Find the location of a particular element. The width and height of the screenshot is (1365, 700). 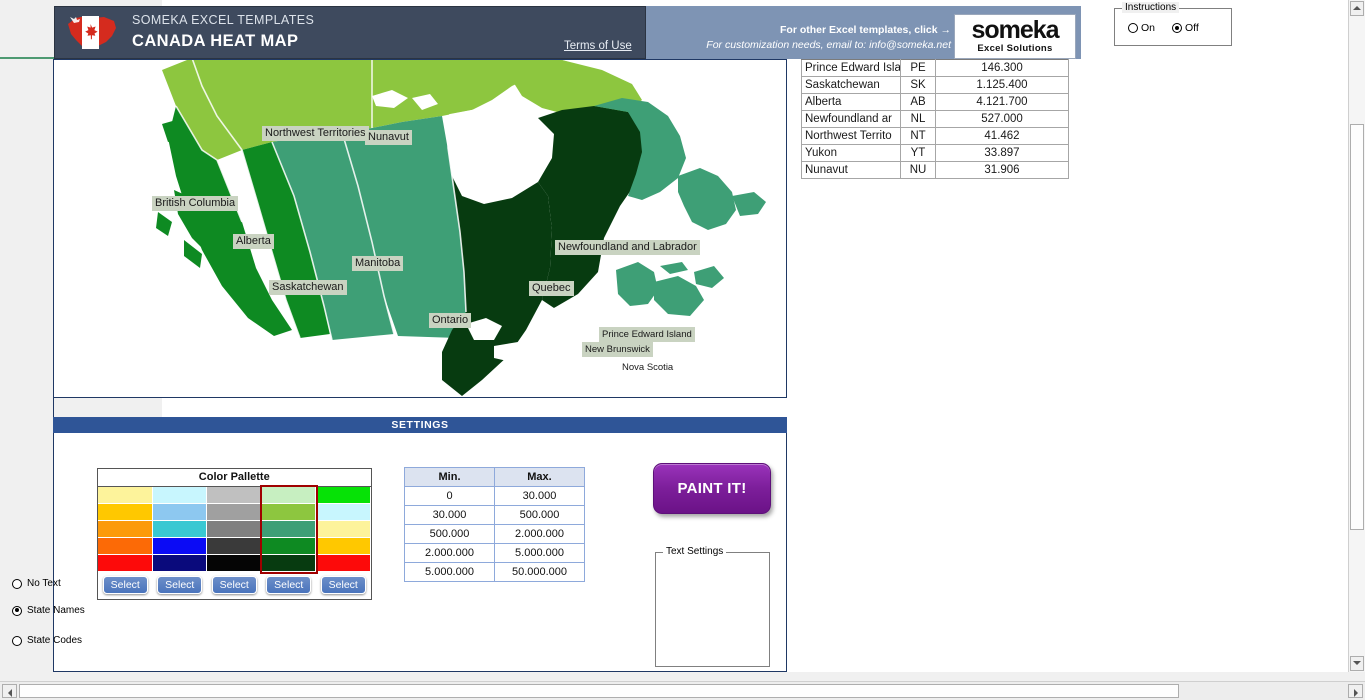

scroll-up-button is located at coordinates (1357, 8).